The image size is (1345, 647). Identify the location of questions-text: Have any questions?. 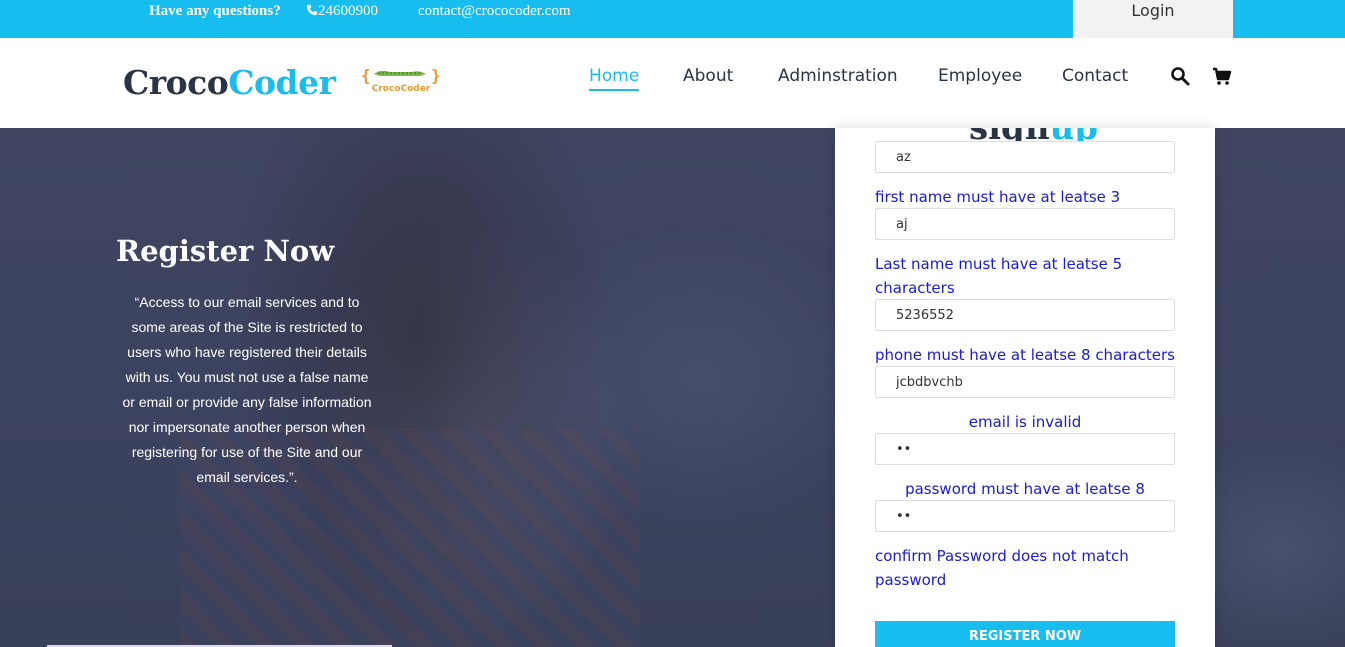
(215, 11).